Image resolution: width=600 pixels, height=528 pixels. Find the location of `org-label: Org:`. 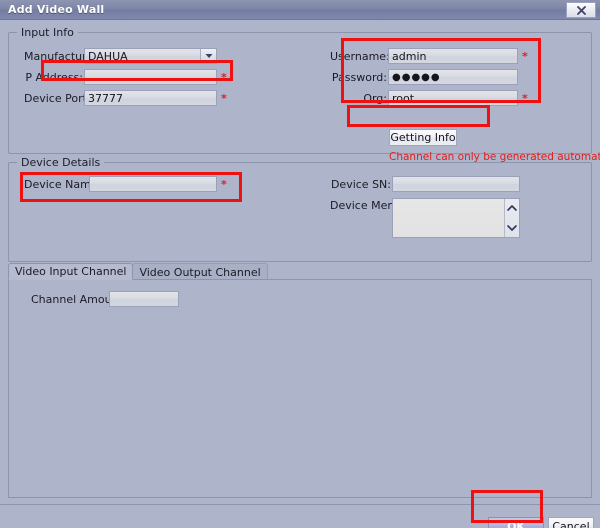

org-label: Org: is located at coordinates (375, 98).